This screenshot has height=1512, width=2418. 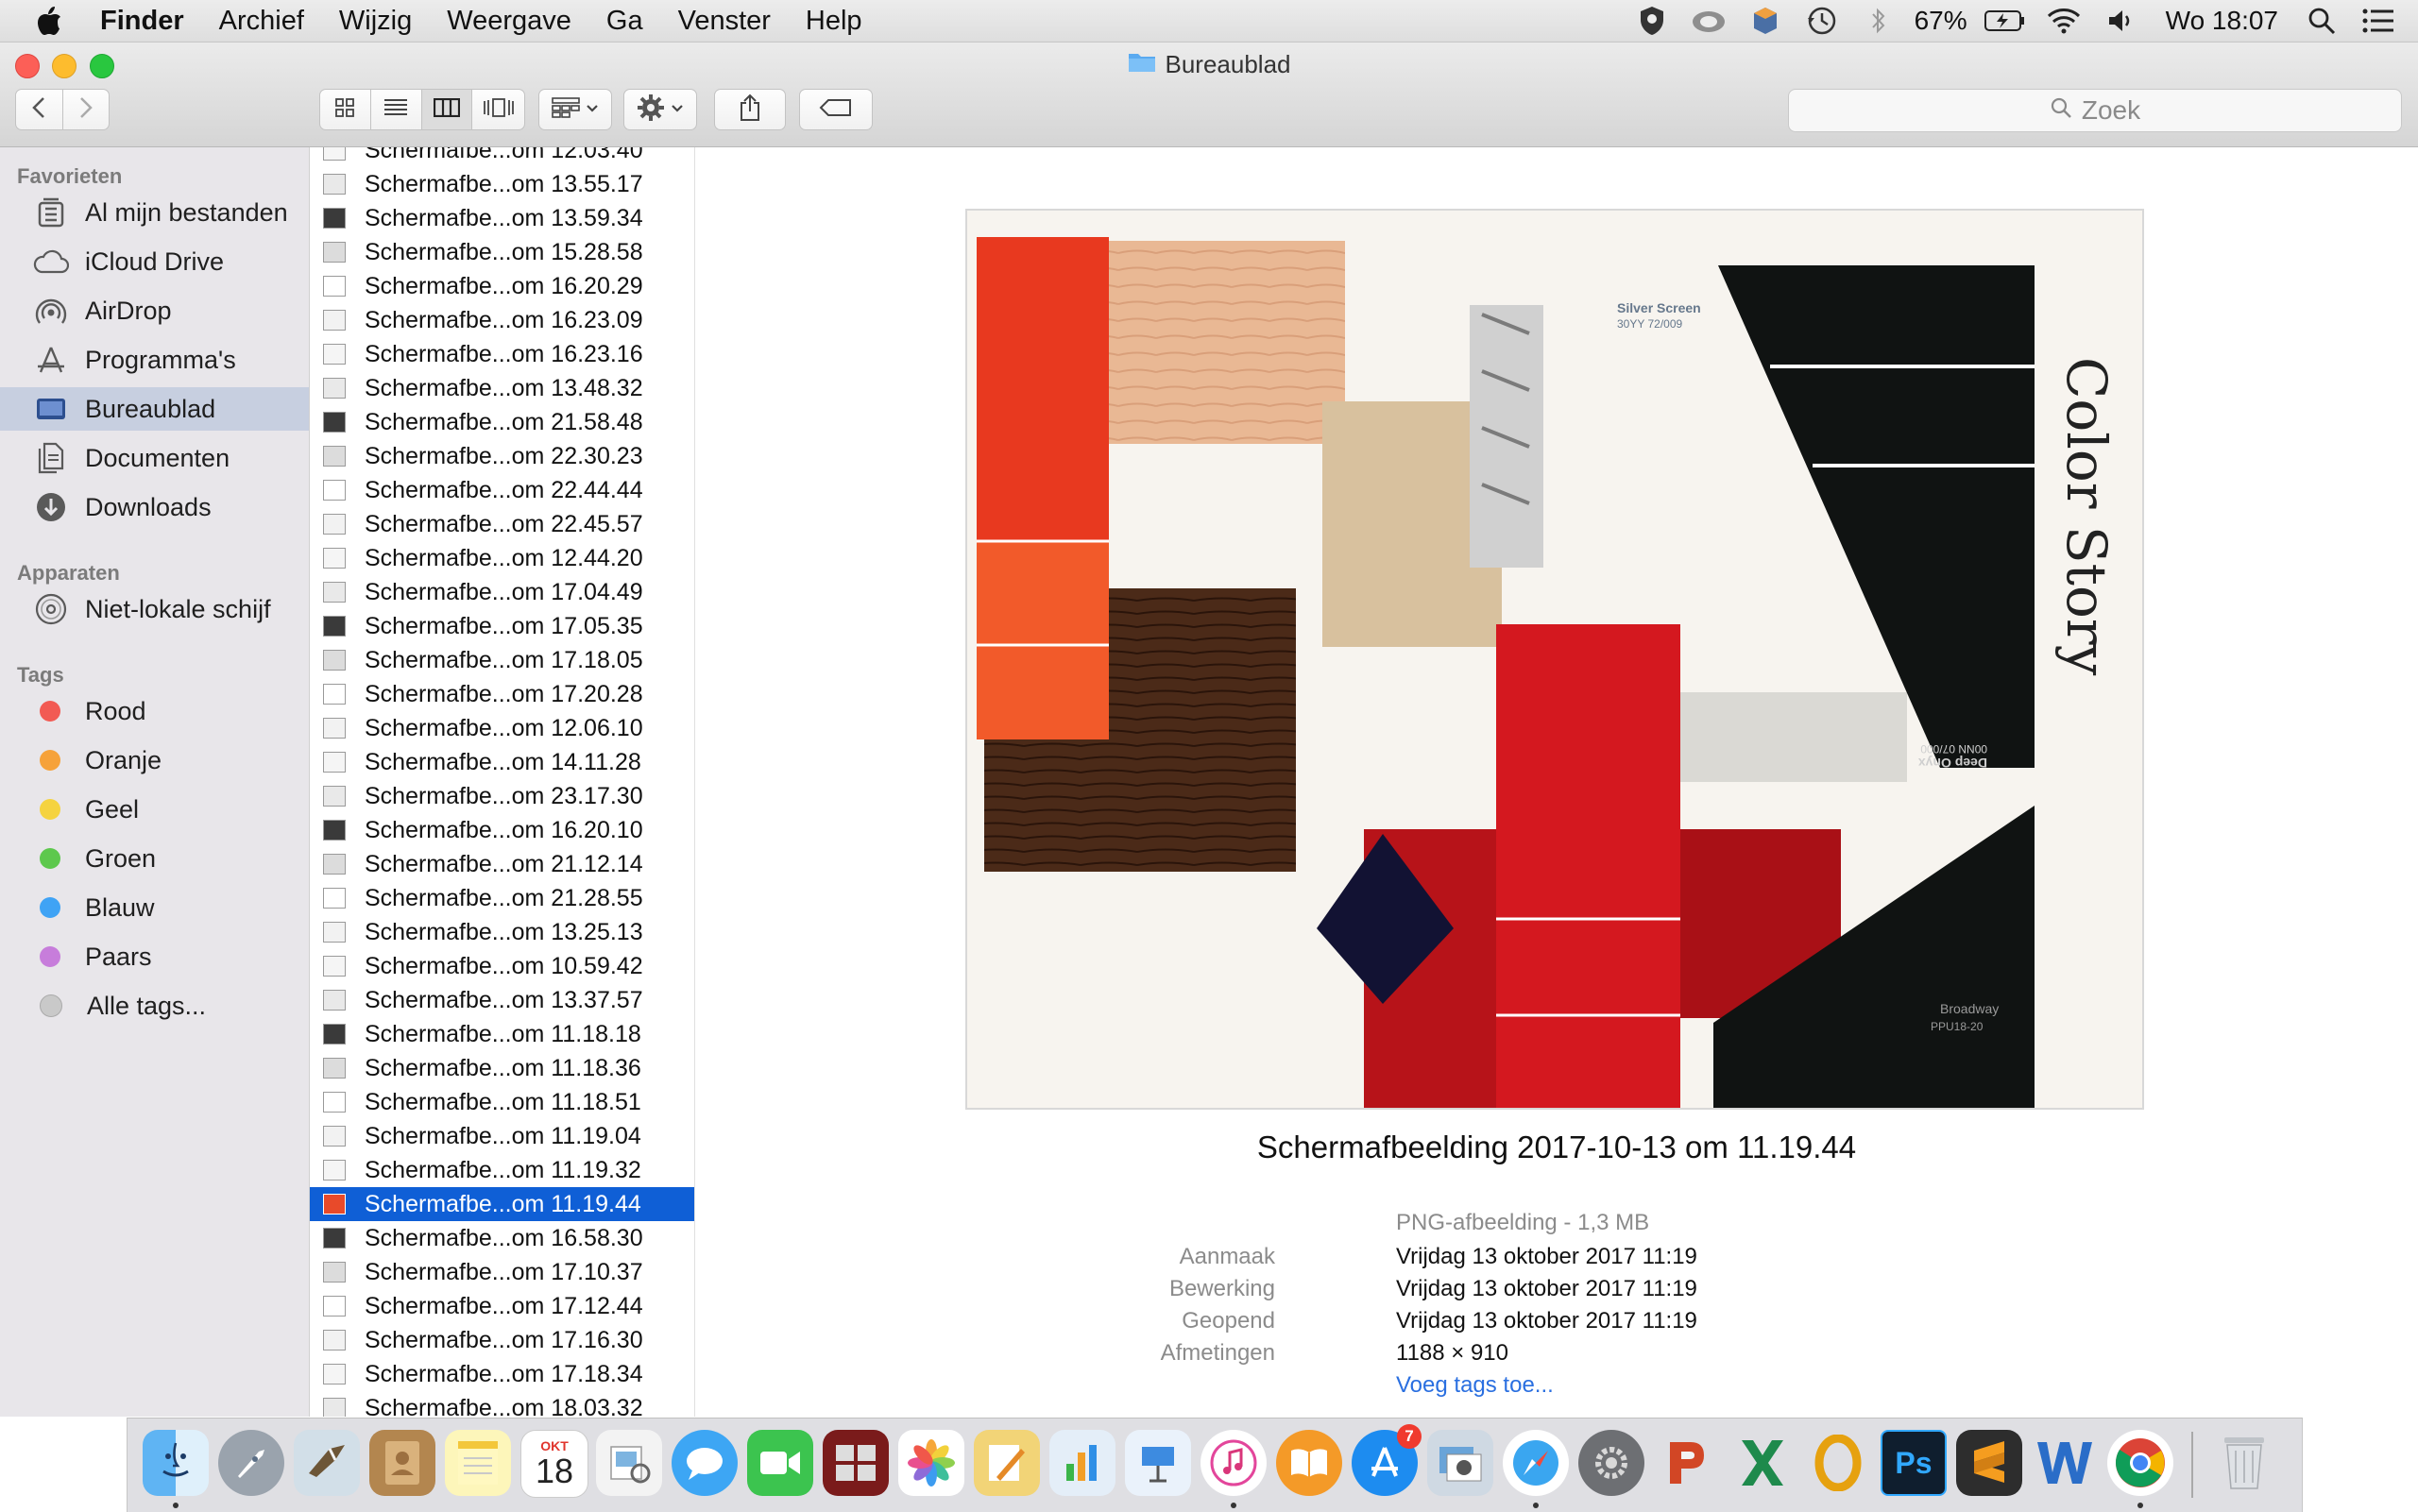 I want to click on sidebar-item-remote-disc: Niet-lokale schijf, so click(x=154, y=609).